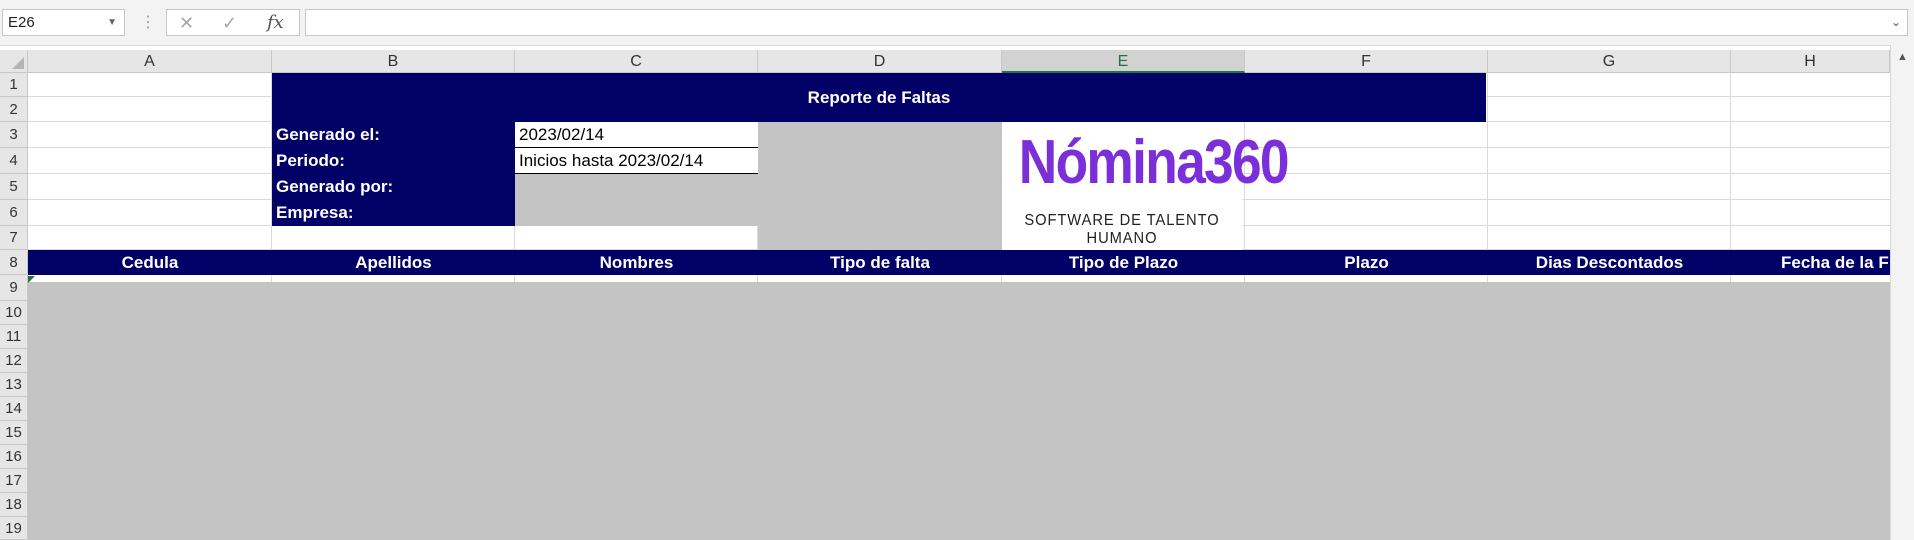 The height and width of the screenshot is (540, 1914). What do you see at coordinates (112, 22) in the screenshot?
I see `name-box-dropdown-icon: ▼` at bounding box center [112, 22].